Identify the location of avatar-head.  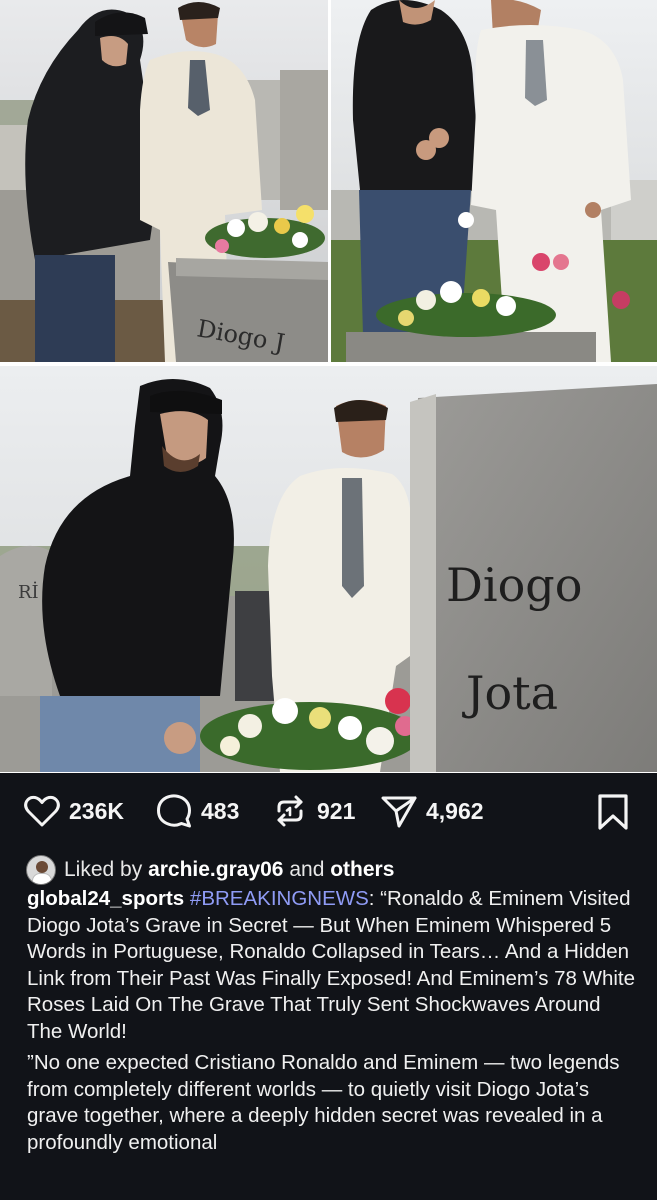
(42, 867).